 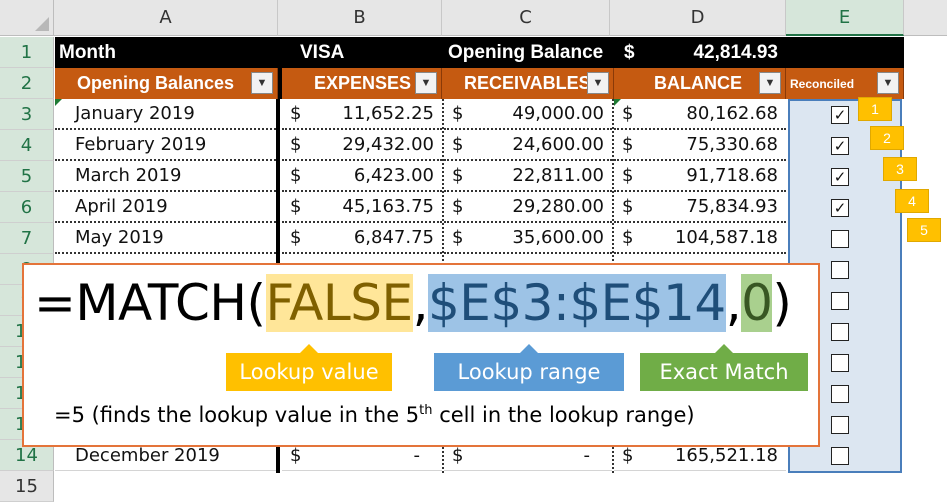 What do you see at coordinates (27, 207) in the screenshot?
I see `row-header-6: 6` at bounding box center [27, 207].